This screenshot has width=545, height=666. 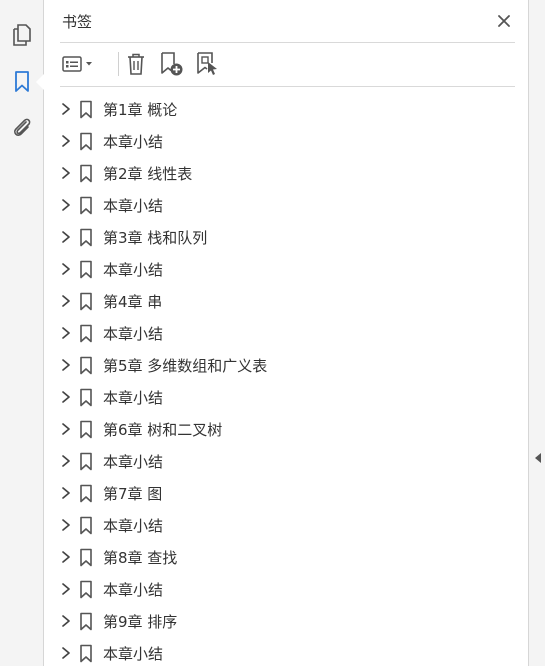 What do you see at coordinates (140, 557) in the screenshot?
I see `bookmark-label: 第8章 查找` at bounding box center [140, 557].